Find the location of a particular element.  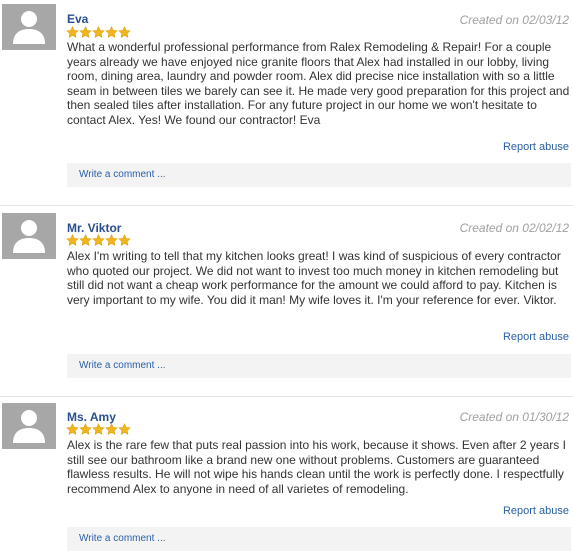

review-date: Created on 02/03/12 is located at coordinates (514, 20).